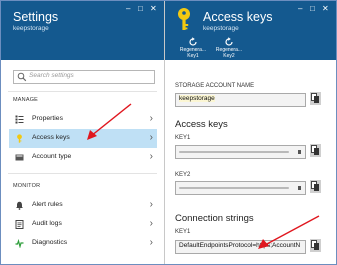  What do you see at coordinates (51, 75) in the screenshot?
I see `search-placeholder: Search settings` at bounding box center [51, 75].